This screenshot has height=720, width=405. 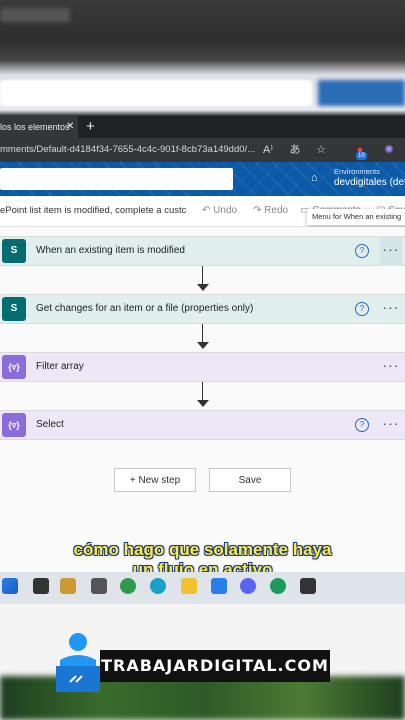 I want to click on chrome-icon, so click(x=128, y=586).